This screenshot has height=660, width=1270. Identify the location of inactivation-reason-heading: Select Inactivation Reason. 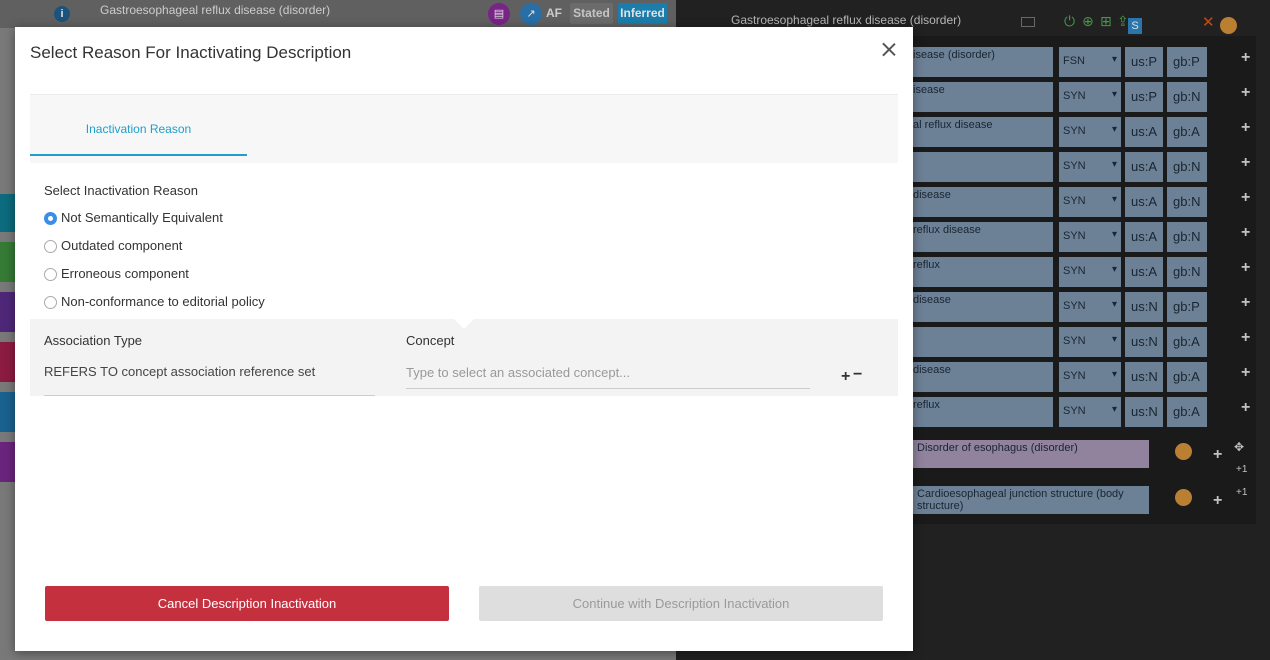
(121, 190).